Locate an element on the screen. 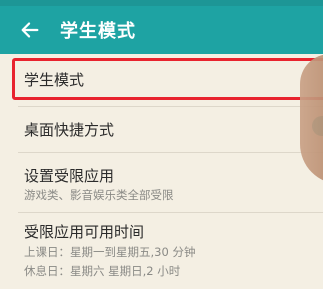 The image size is (323, 289). page-title: 学生模式 is located at coordinates (98, 31).